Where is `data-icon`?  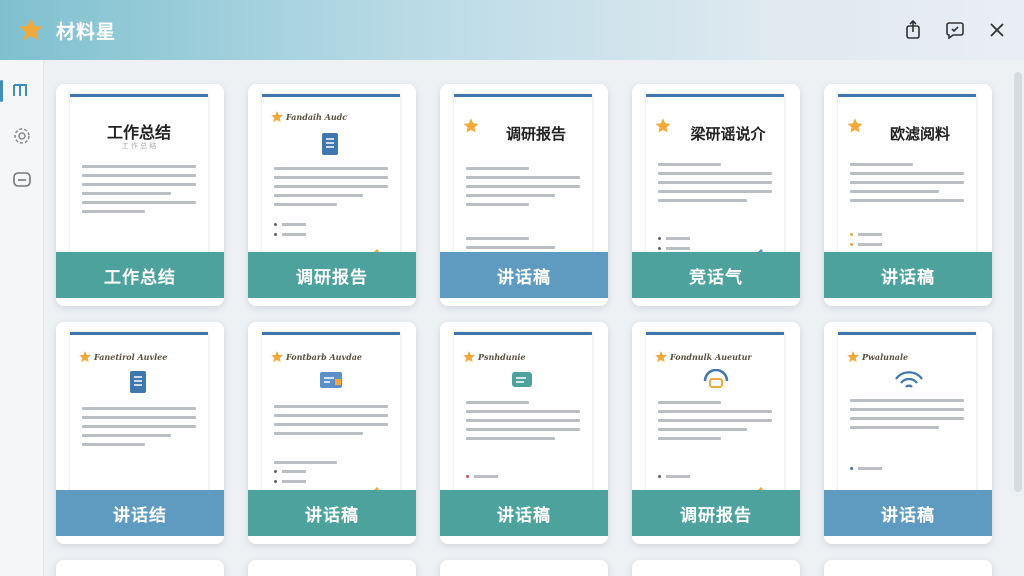 data-icon is located at coordinates (716, 381).